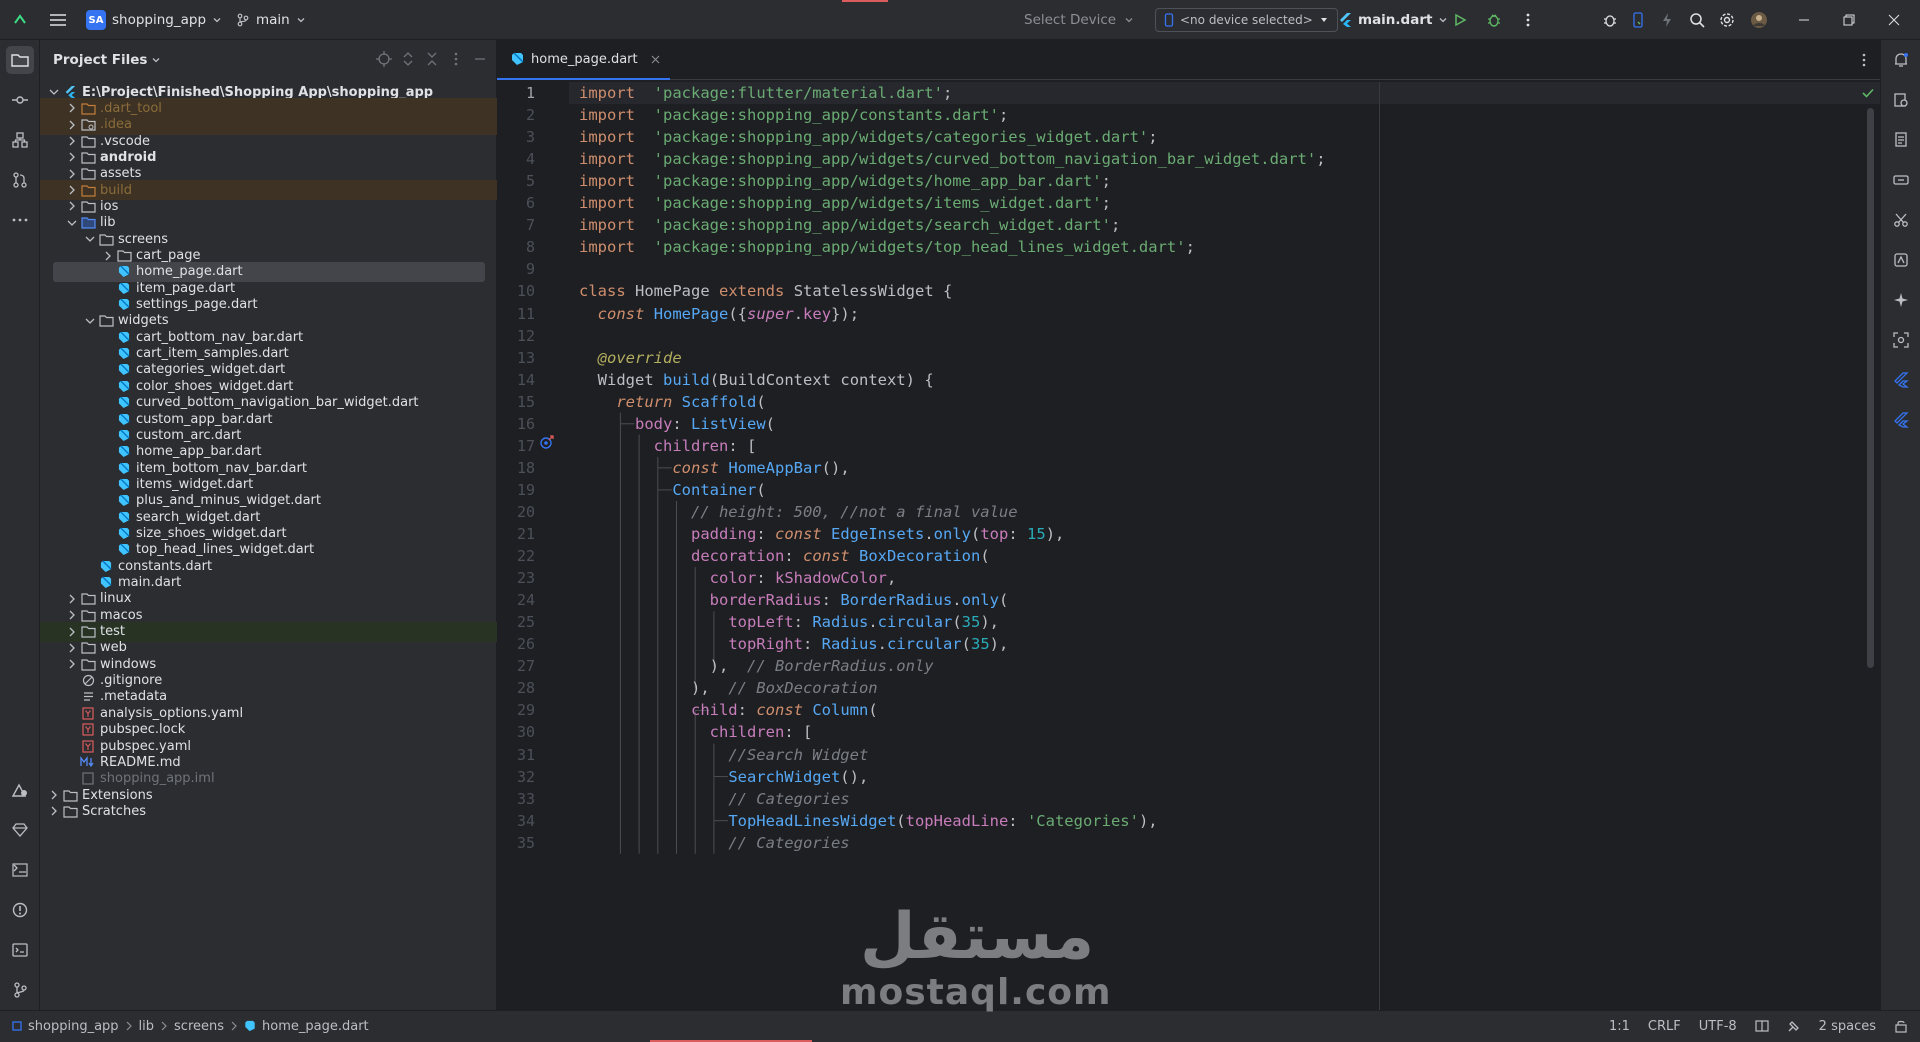 Image resolution: width=1920 pixels, height=1042 pixels. Describe the element at coordinates (607, 247) in the screenshot. I see `code-token: import` at that location.